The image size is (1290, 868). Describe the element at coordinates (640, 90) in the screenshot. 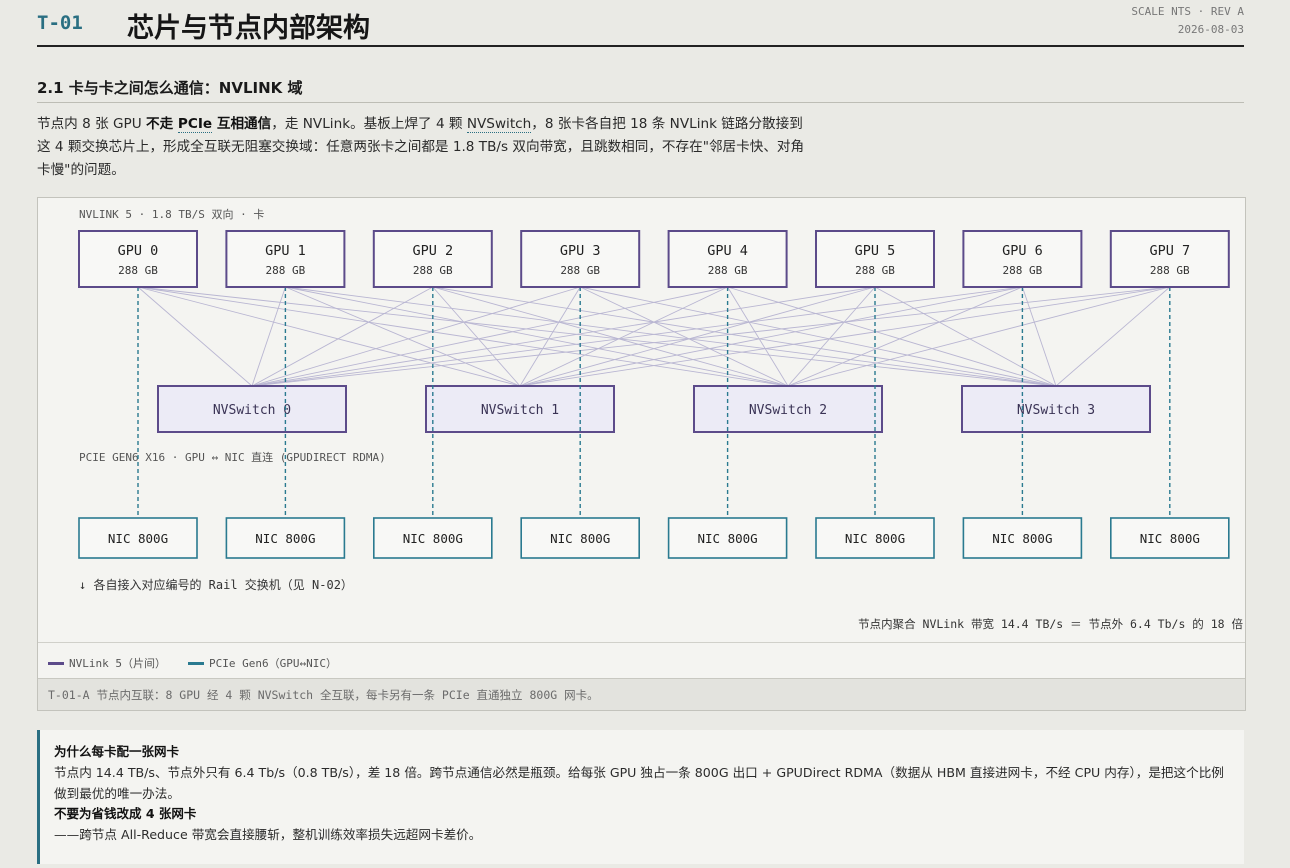

I see `section-heading: 2.1 卡与卡之间怎么通信：NVLINK 域` at that location.